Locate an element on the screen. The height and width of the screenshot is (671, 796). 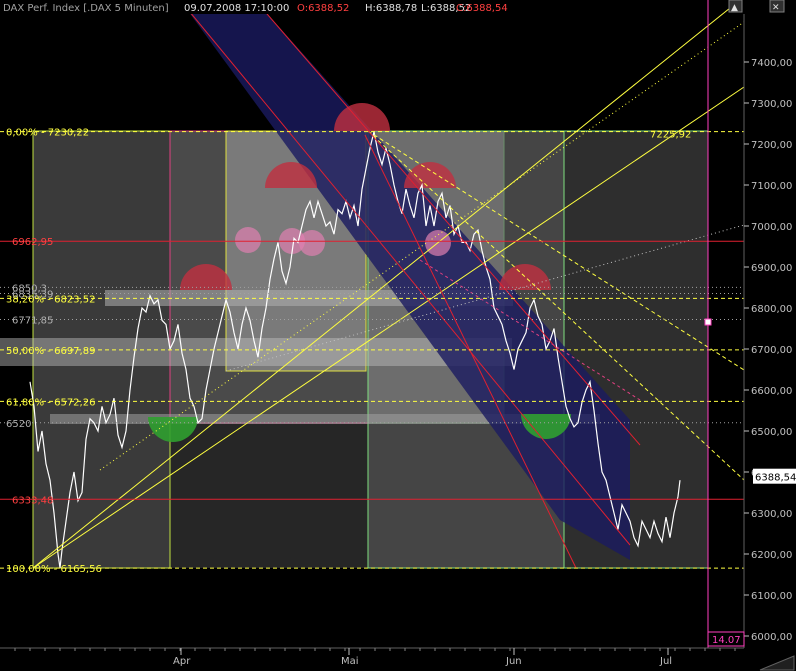
chart-title: DAX Perf. Index [.DAX 5 Minuten] is located at coordinates (86, 8).